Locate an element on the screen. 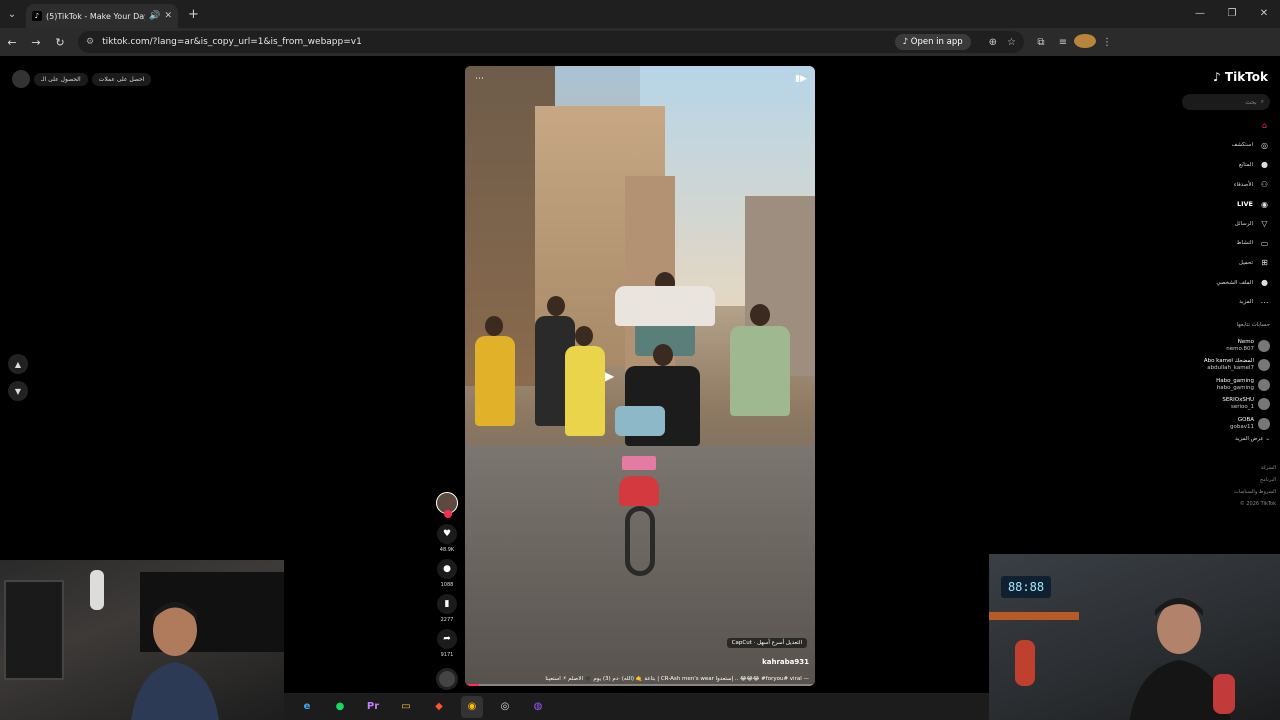  sidebar-item-upload: تحميل ⊞ is located at coordinates (1220, 263).